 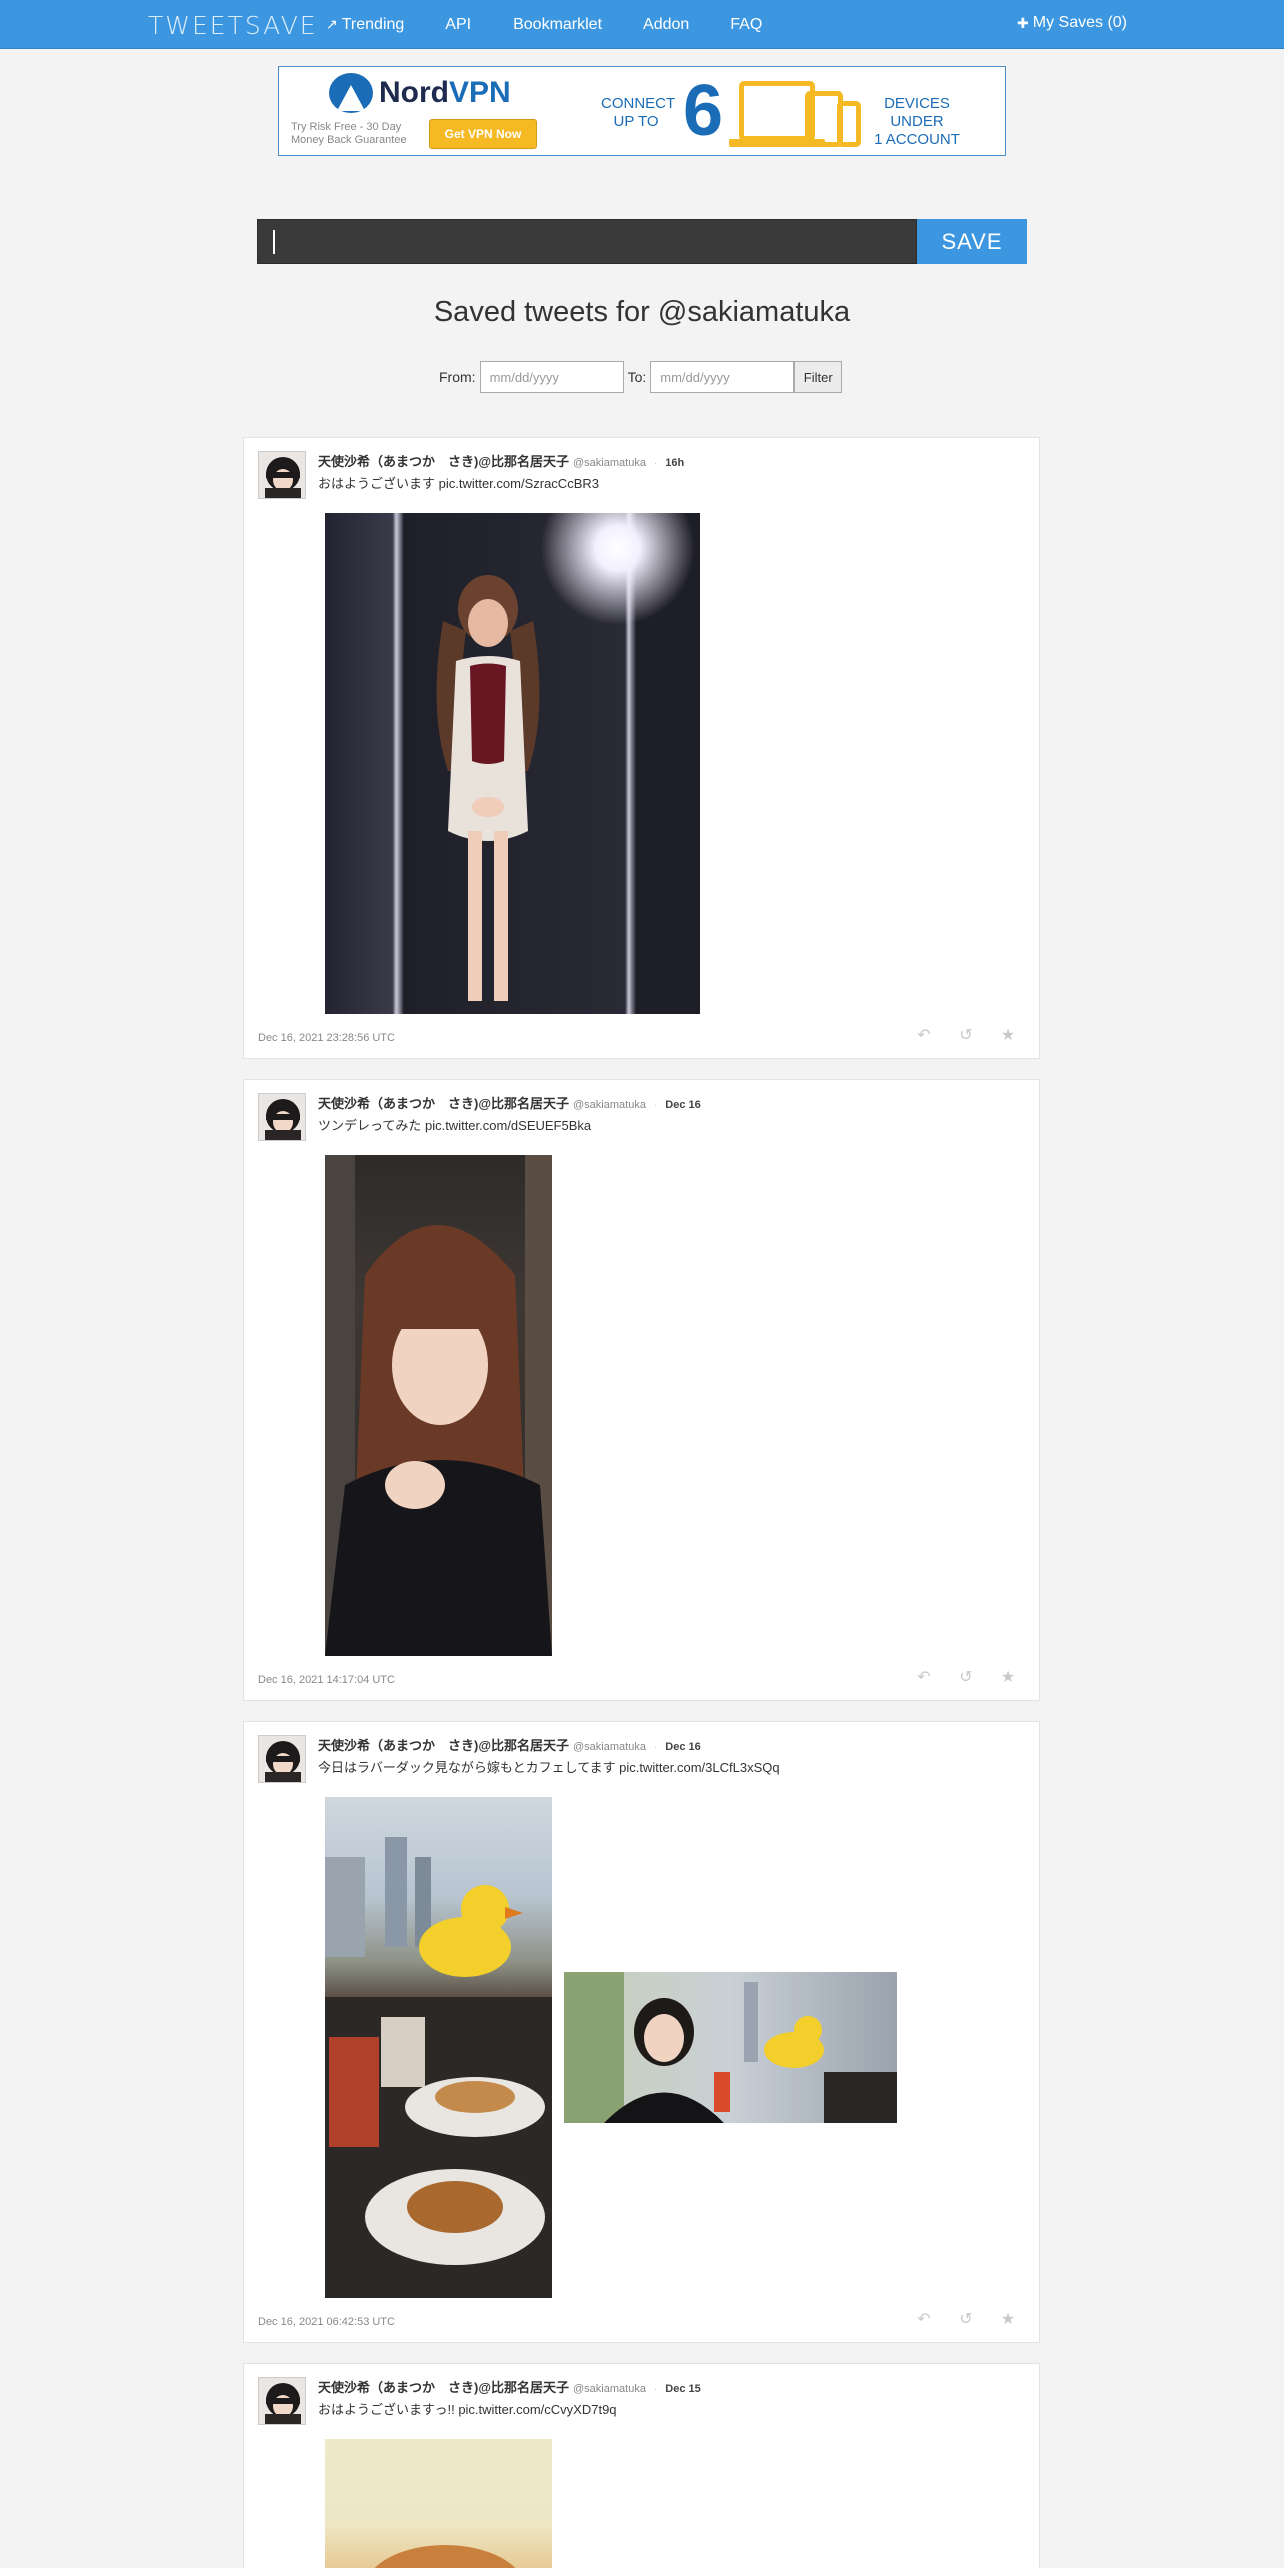 I want to click on tweet-url-input, so click(x=587, y=241).